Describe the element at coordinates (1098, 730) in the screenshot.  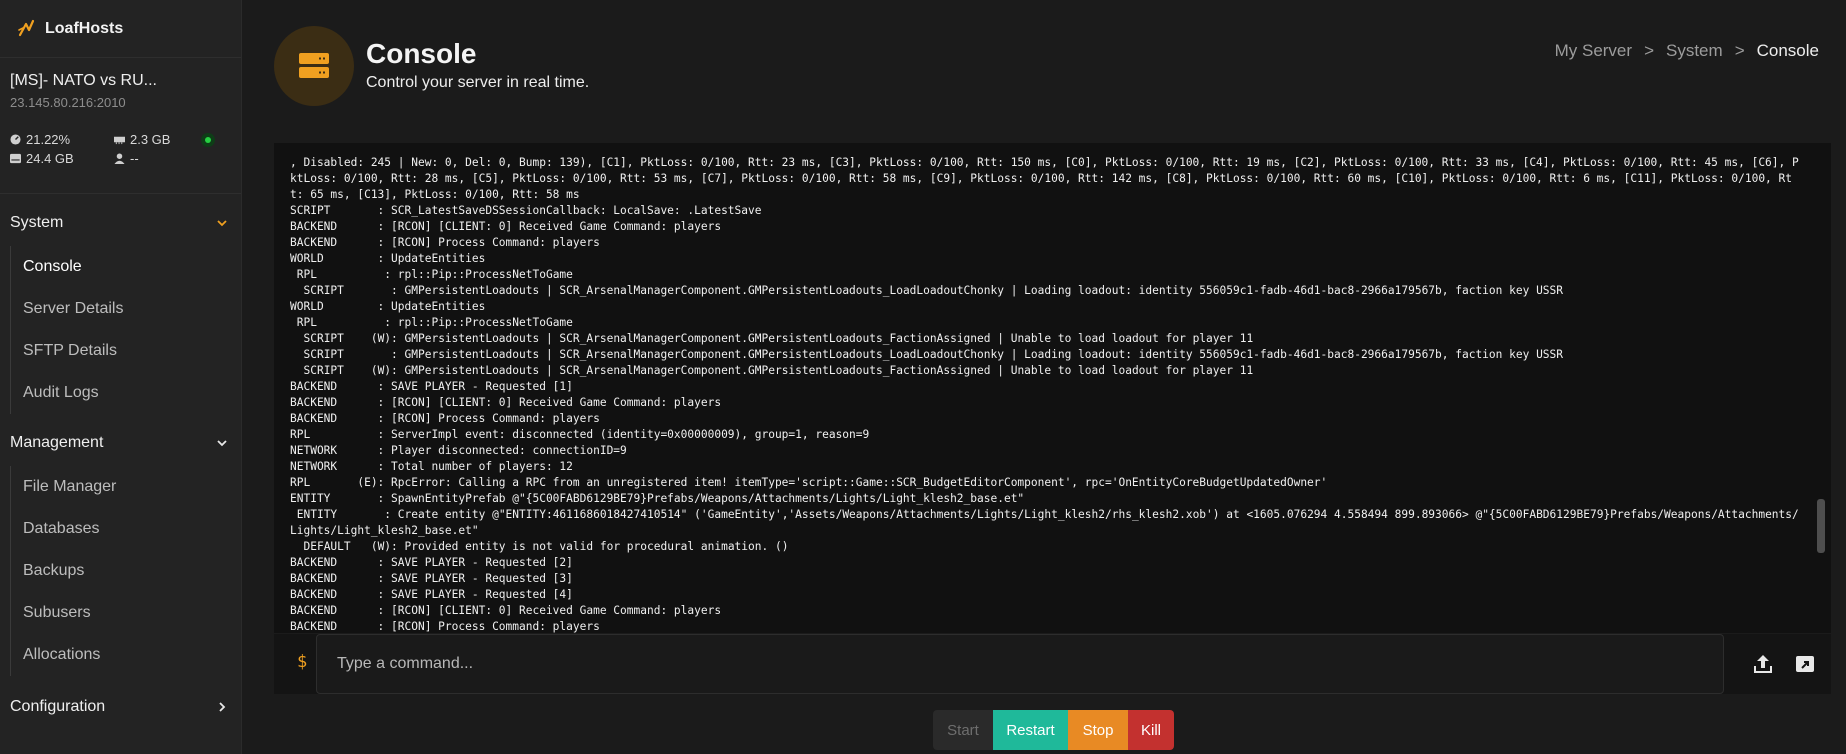
I see `stop-button: Stop` at that location.